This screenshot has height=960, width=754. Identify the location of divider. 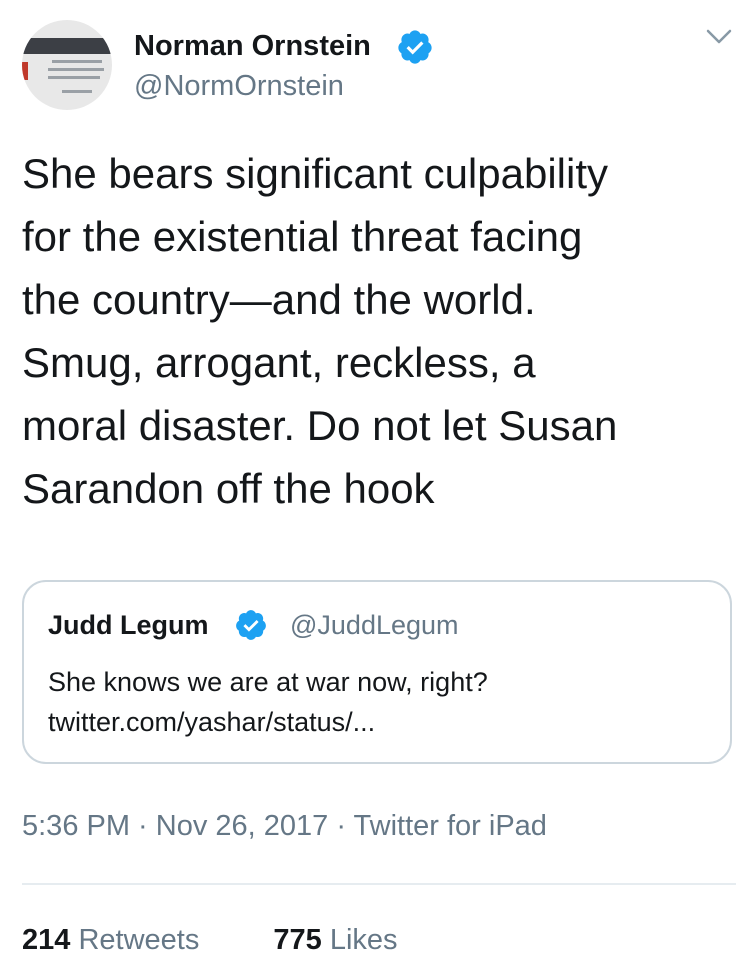
(379, 884).